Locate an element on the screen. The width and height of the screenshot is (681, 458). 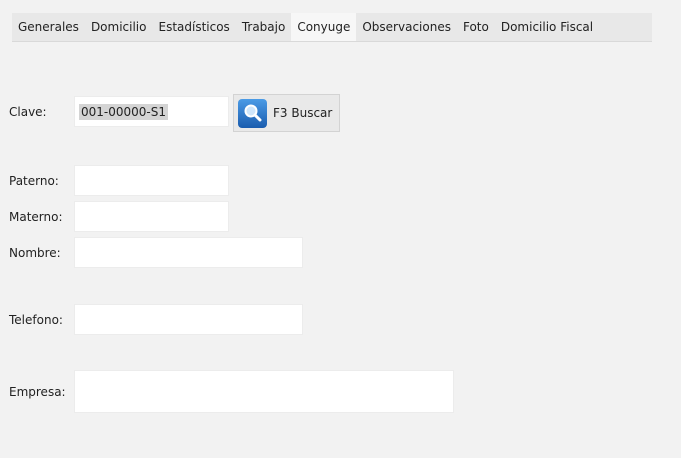
search-button: F3 Buscar is located at coordinates (286, 113).